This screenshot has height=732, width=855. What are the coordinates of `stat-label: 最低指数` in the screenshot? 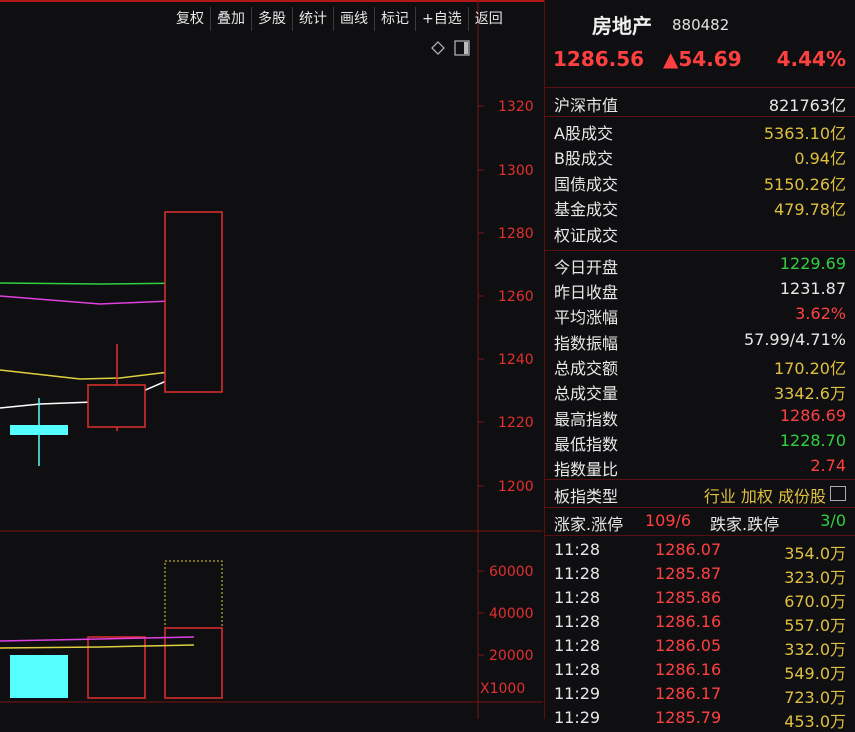 It's located at (586, 444).